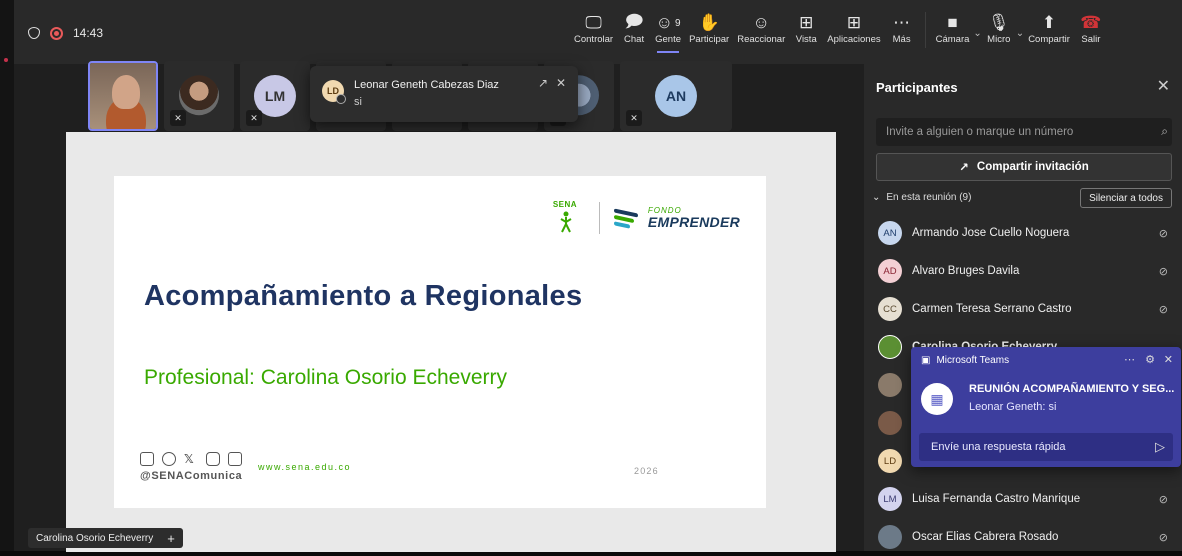  I want to click on stage-name-label: Carolina Osorio Echeverry +, so click(105, 538).